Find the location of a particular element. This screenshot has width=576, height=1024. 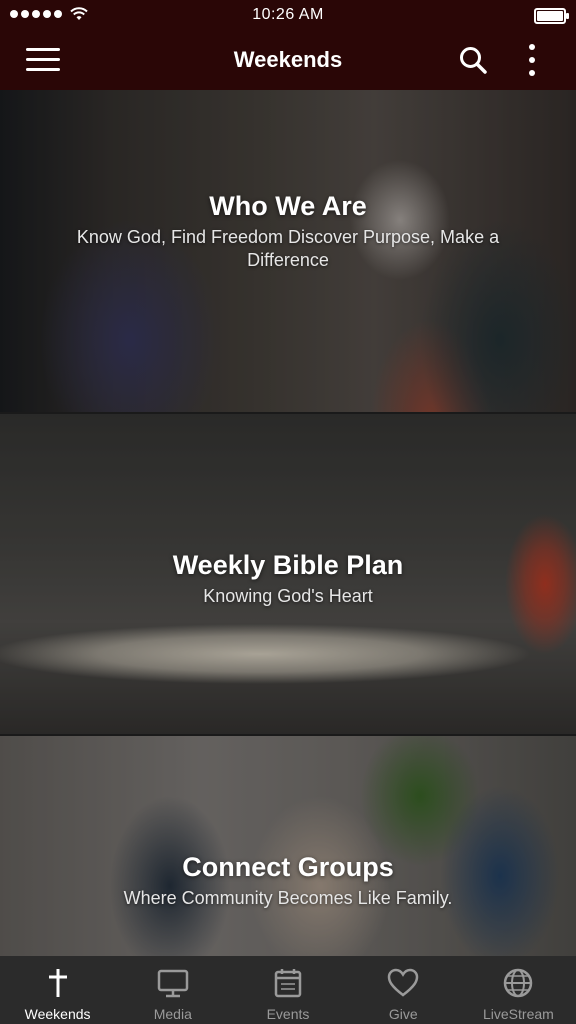

menu-button is located at coordinates (43, 60).